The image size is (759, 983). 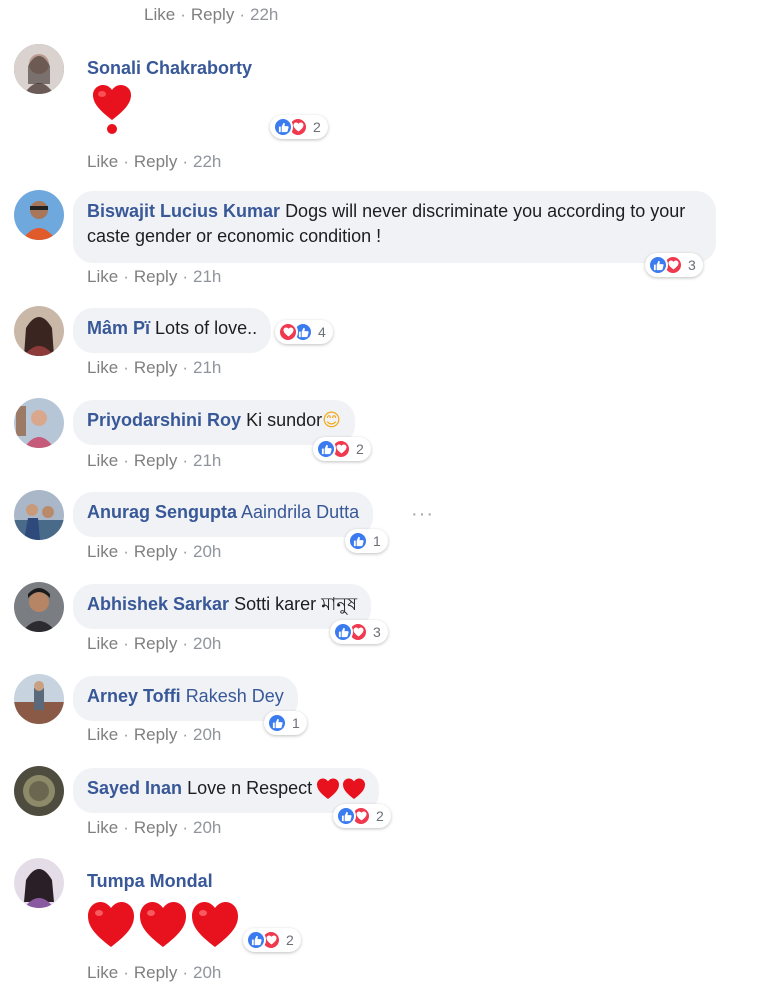 What do you see at coordinates (235, 696) in the screenshot?
I see `mention-link: Rakesh Dey` at bounding box center [235, 696].